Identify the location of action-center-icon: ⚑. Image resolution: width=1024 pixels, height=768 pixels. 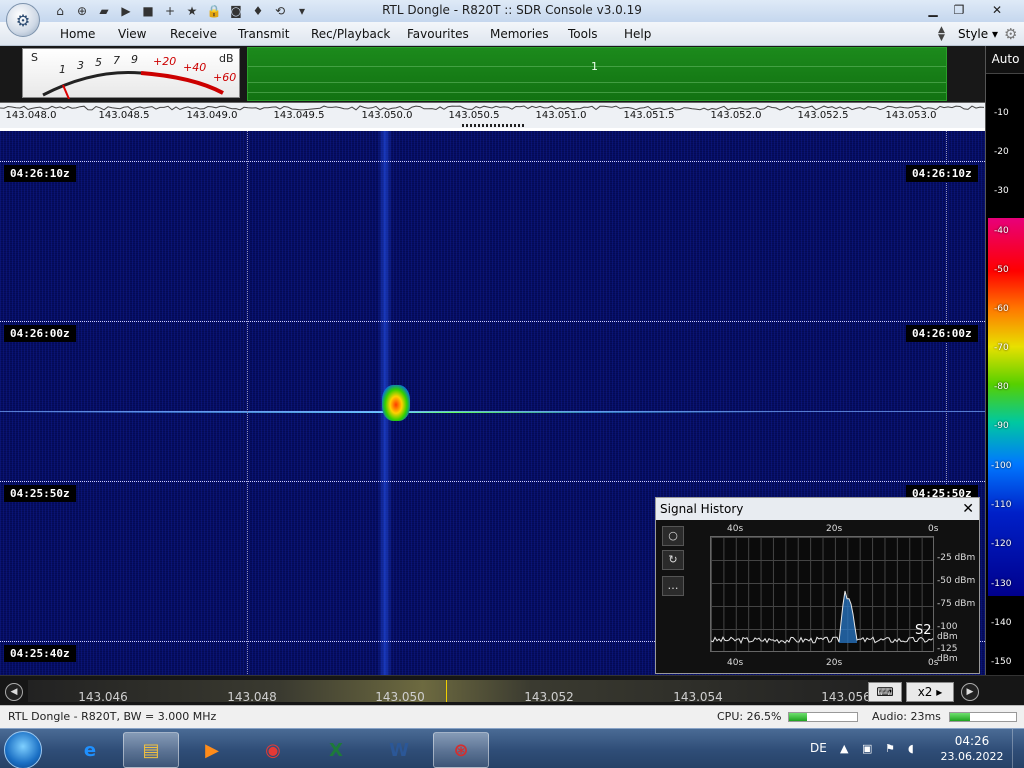
(890, 748).